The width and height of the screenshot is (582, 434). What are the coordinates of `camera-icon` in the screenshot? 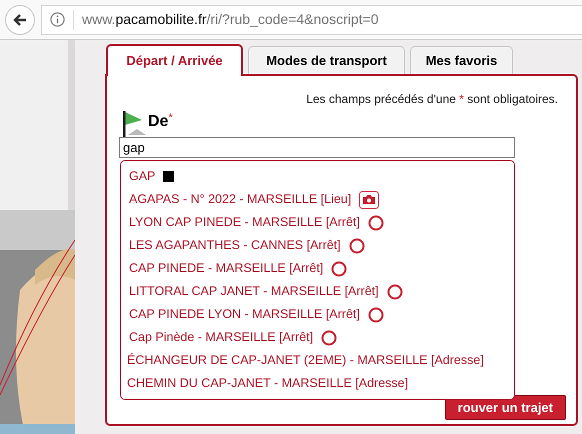 It's located at (369, 199).